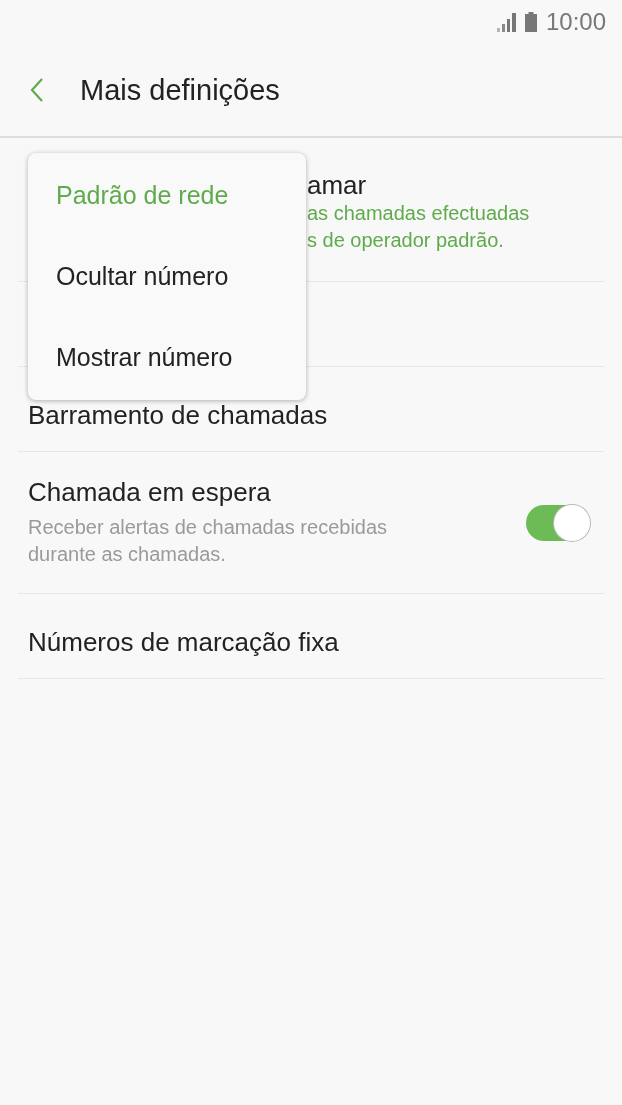  What do you see at coordinates (167, 276) in the screenshot?
I see `menu-option: Ocultar número` at bounding box center [167, 276].